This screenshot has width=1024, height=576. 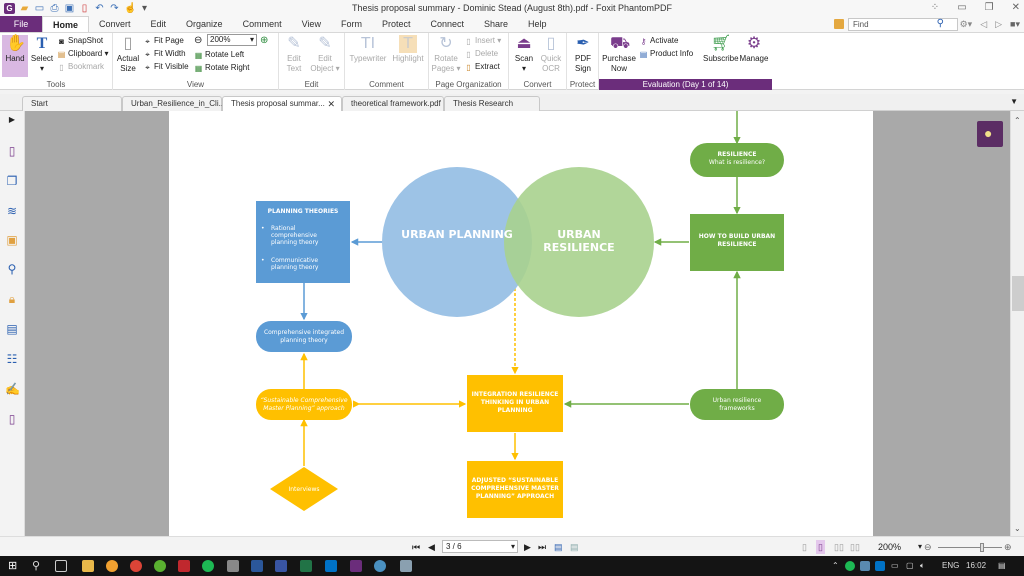 What do you see at coordinates (12, 359) in the screenshot?
I see `fields-icon: ☷` at bounding box center [12, 359].